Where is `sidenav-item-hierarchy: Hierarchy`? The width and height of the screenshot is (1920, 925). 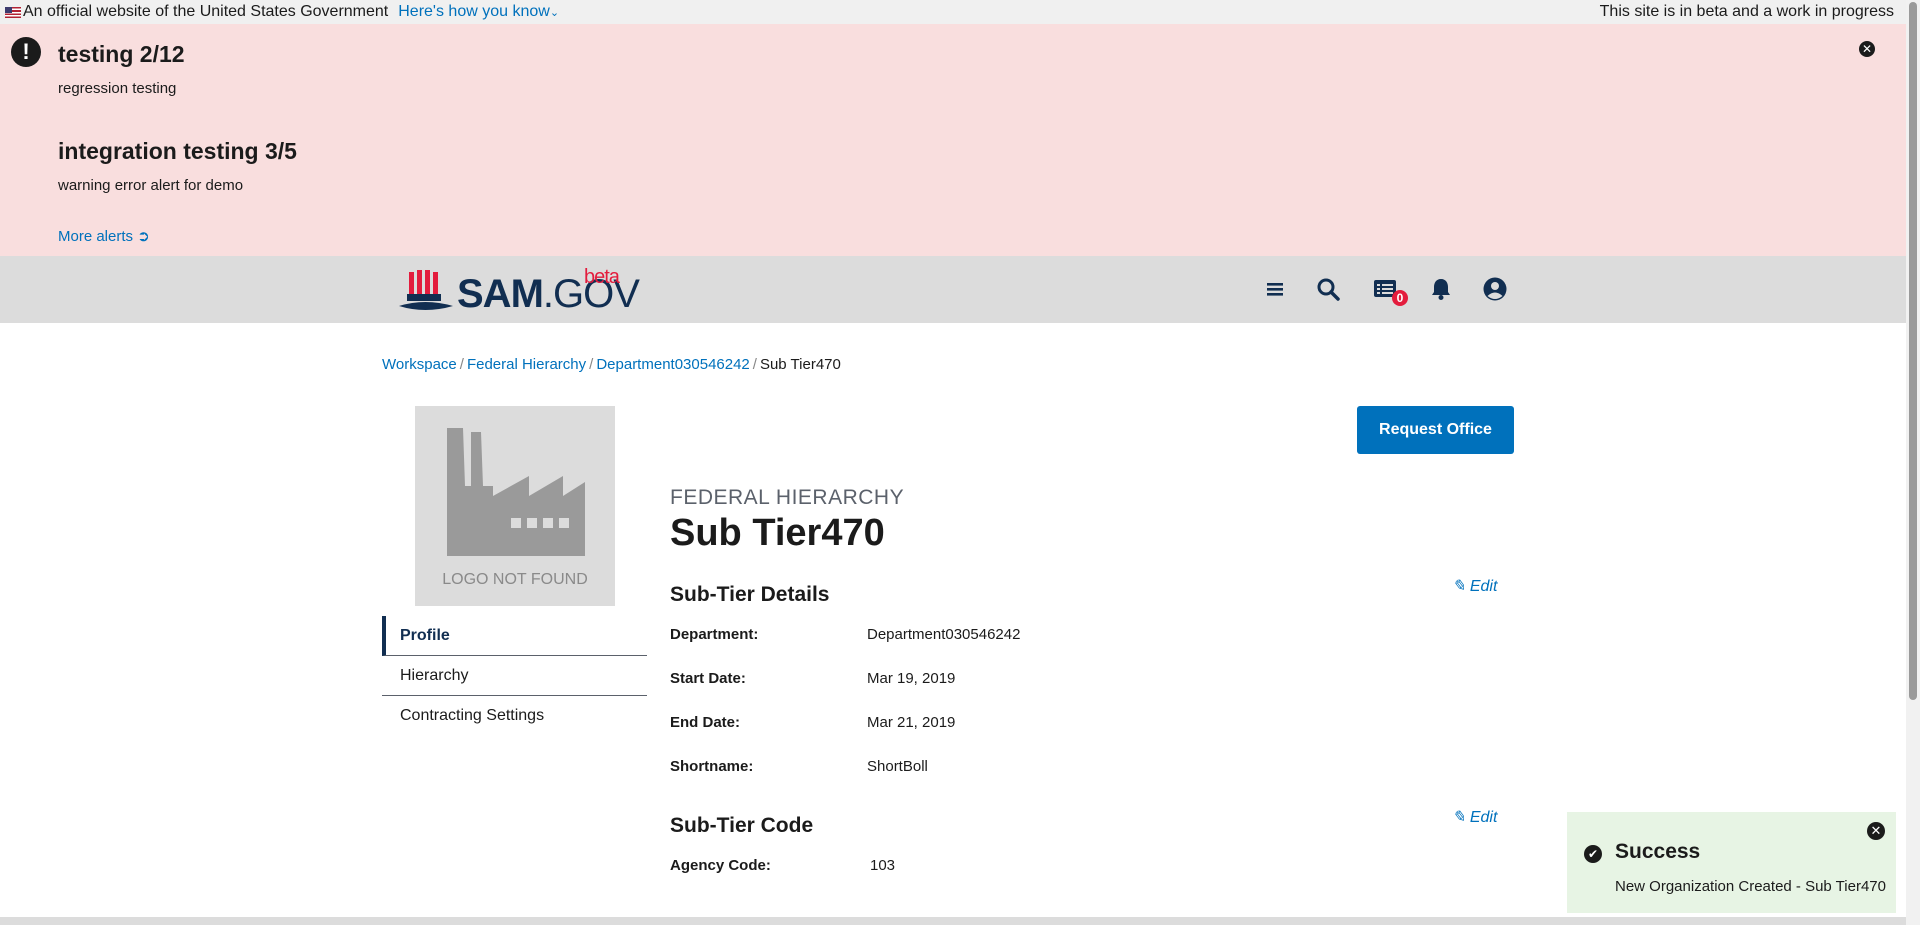 sidenav-item-hierarchy: Hierarchy is located at coordinates (514, 676).